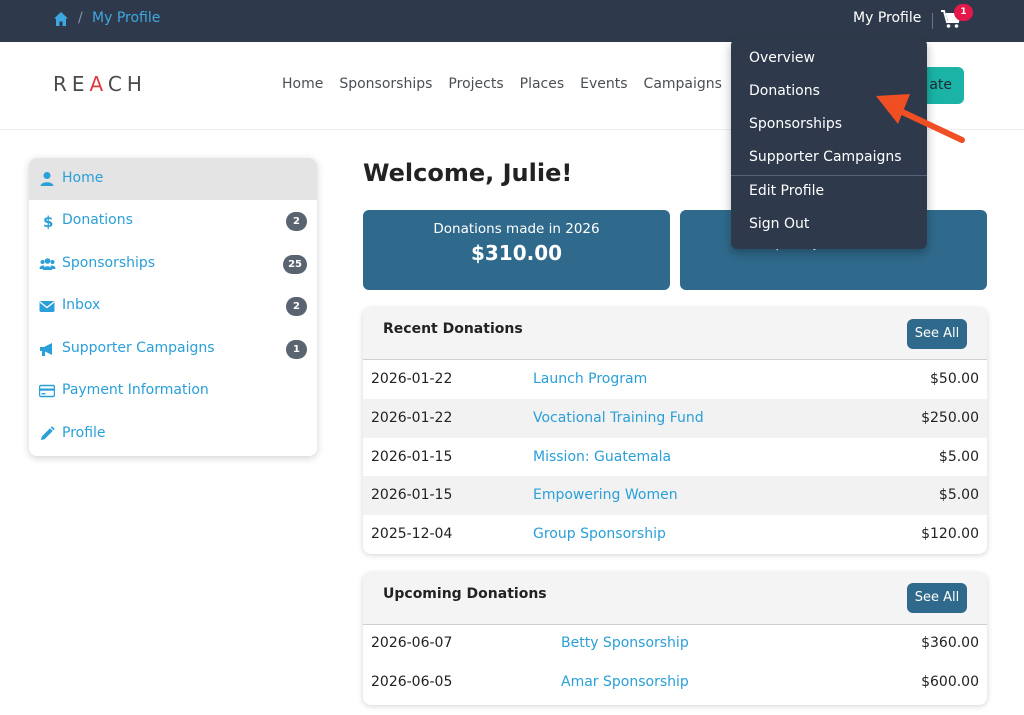 This screenshot has width=1024, height=715. Describe the element at coordinates (173, 221) in the screenshot. I see `sidebar-item-donations: $ Donations 2` at that location.